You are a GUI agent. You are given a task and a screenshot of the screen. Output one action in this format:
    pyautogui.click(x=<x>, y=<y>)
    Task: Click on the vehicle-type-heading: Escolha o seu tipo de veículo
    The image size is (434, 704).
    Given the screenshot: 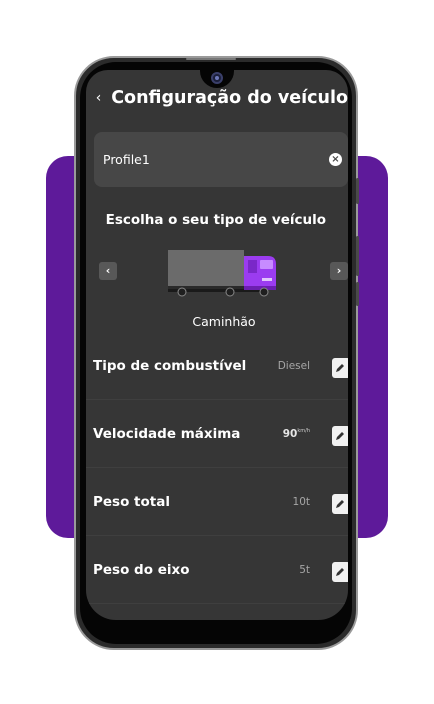 What is the action you would take?
    pyautogui.click(x=215, y=220)
    